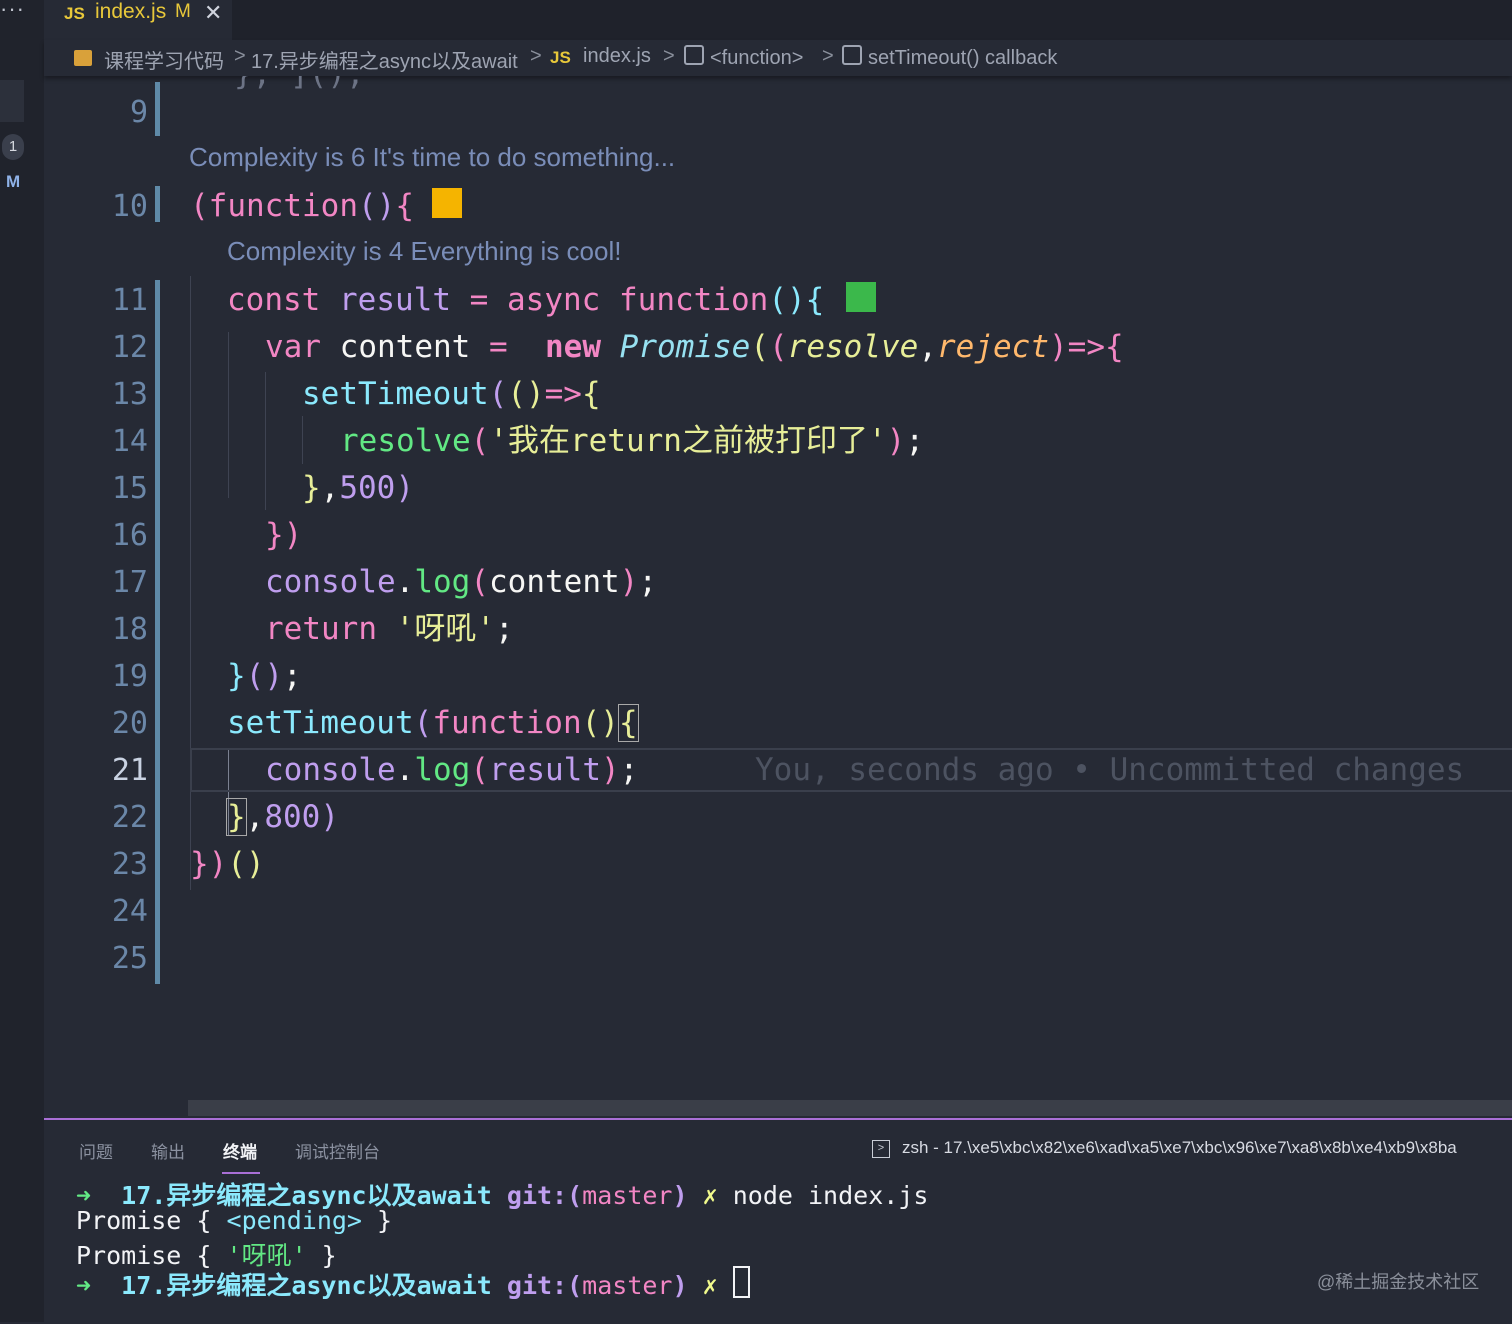 This screenshot has width=1512, height=1324. I want to click on tab-output: 输出, so click(168, 1150).